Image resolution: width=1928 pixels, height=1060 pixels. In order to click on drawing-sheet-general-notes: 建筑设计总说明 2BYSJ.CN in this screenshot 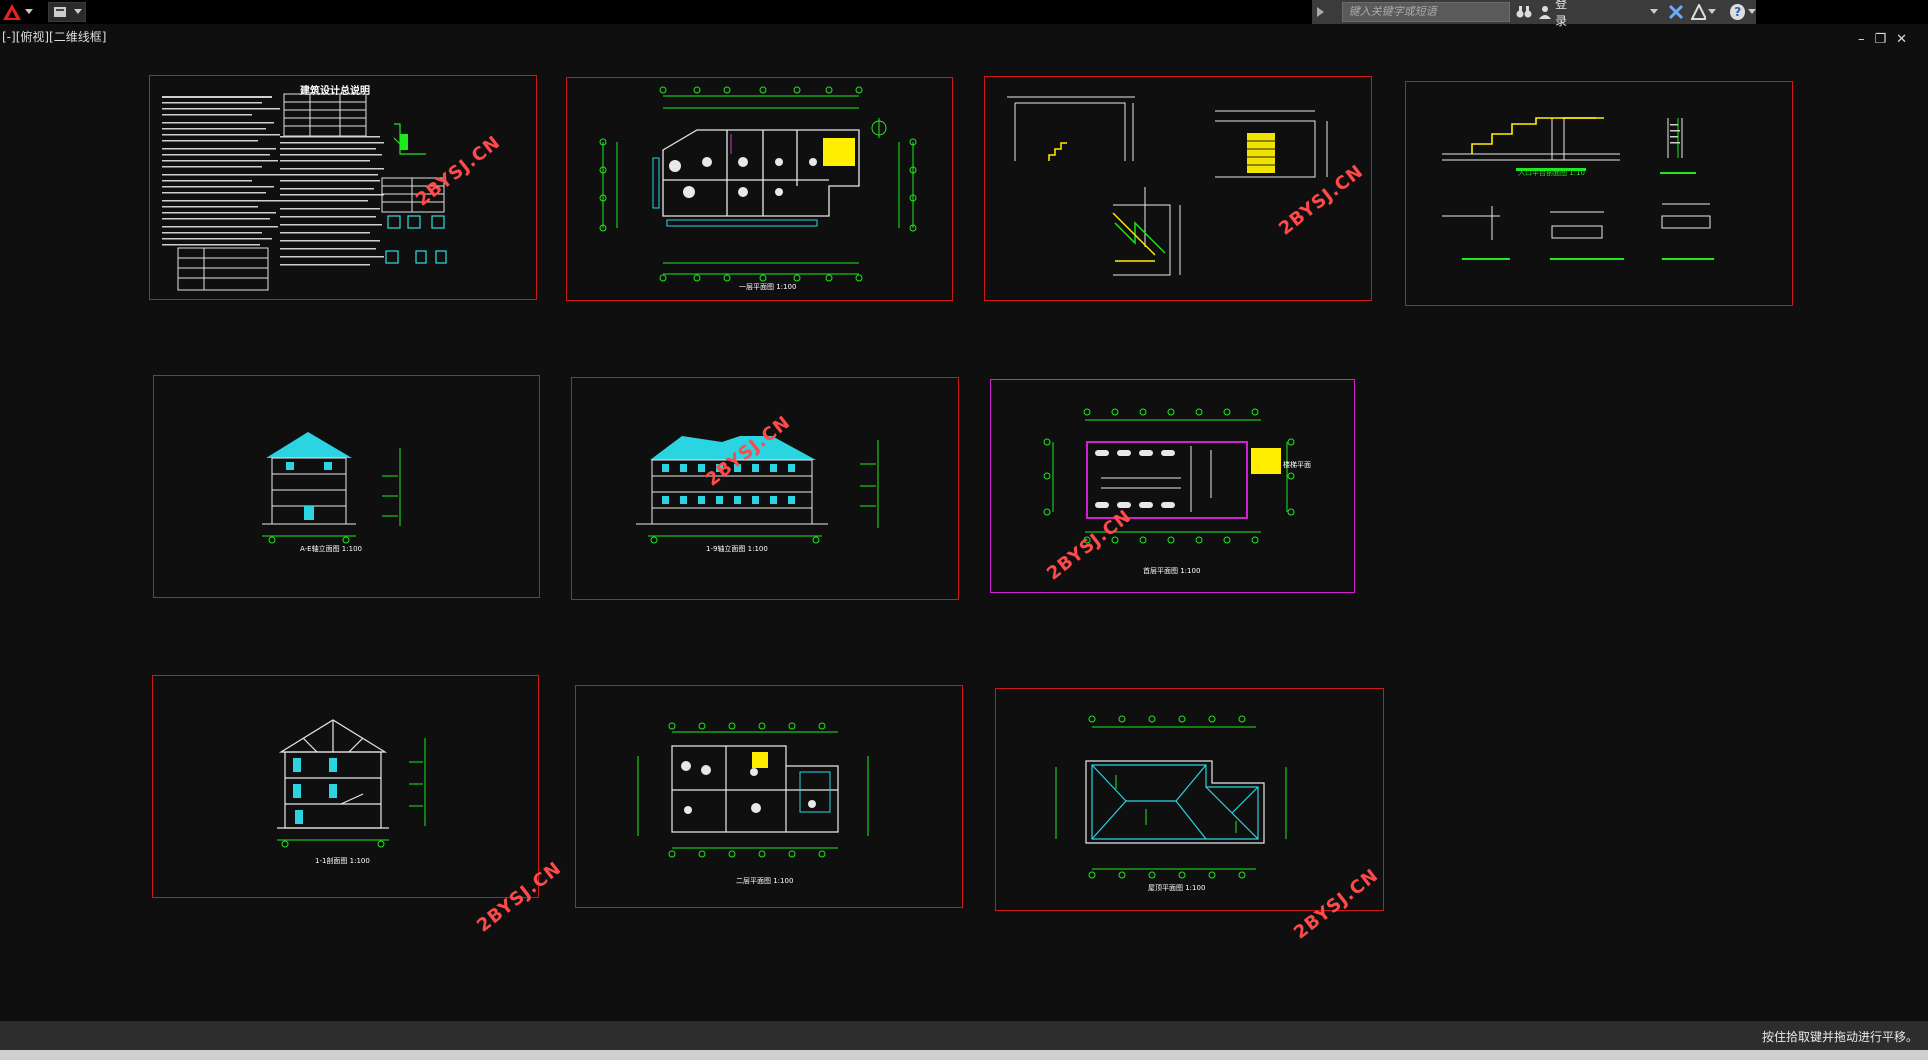, I will do `click(343, 187)`.